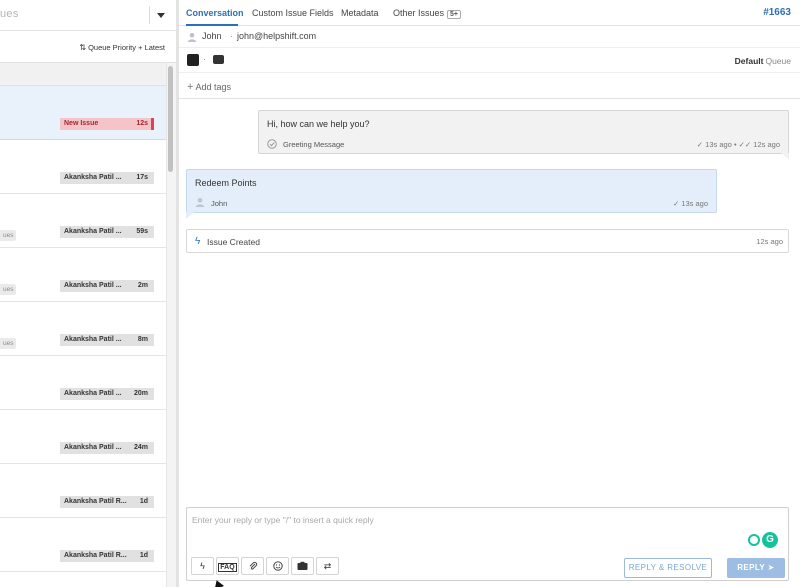 The image size is (800, 587). I want to click on chat-icon, so click(218, 59).